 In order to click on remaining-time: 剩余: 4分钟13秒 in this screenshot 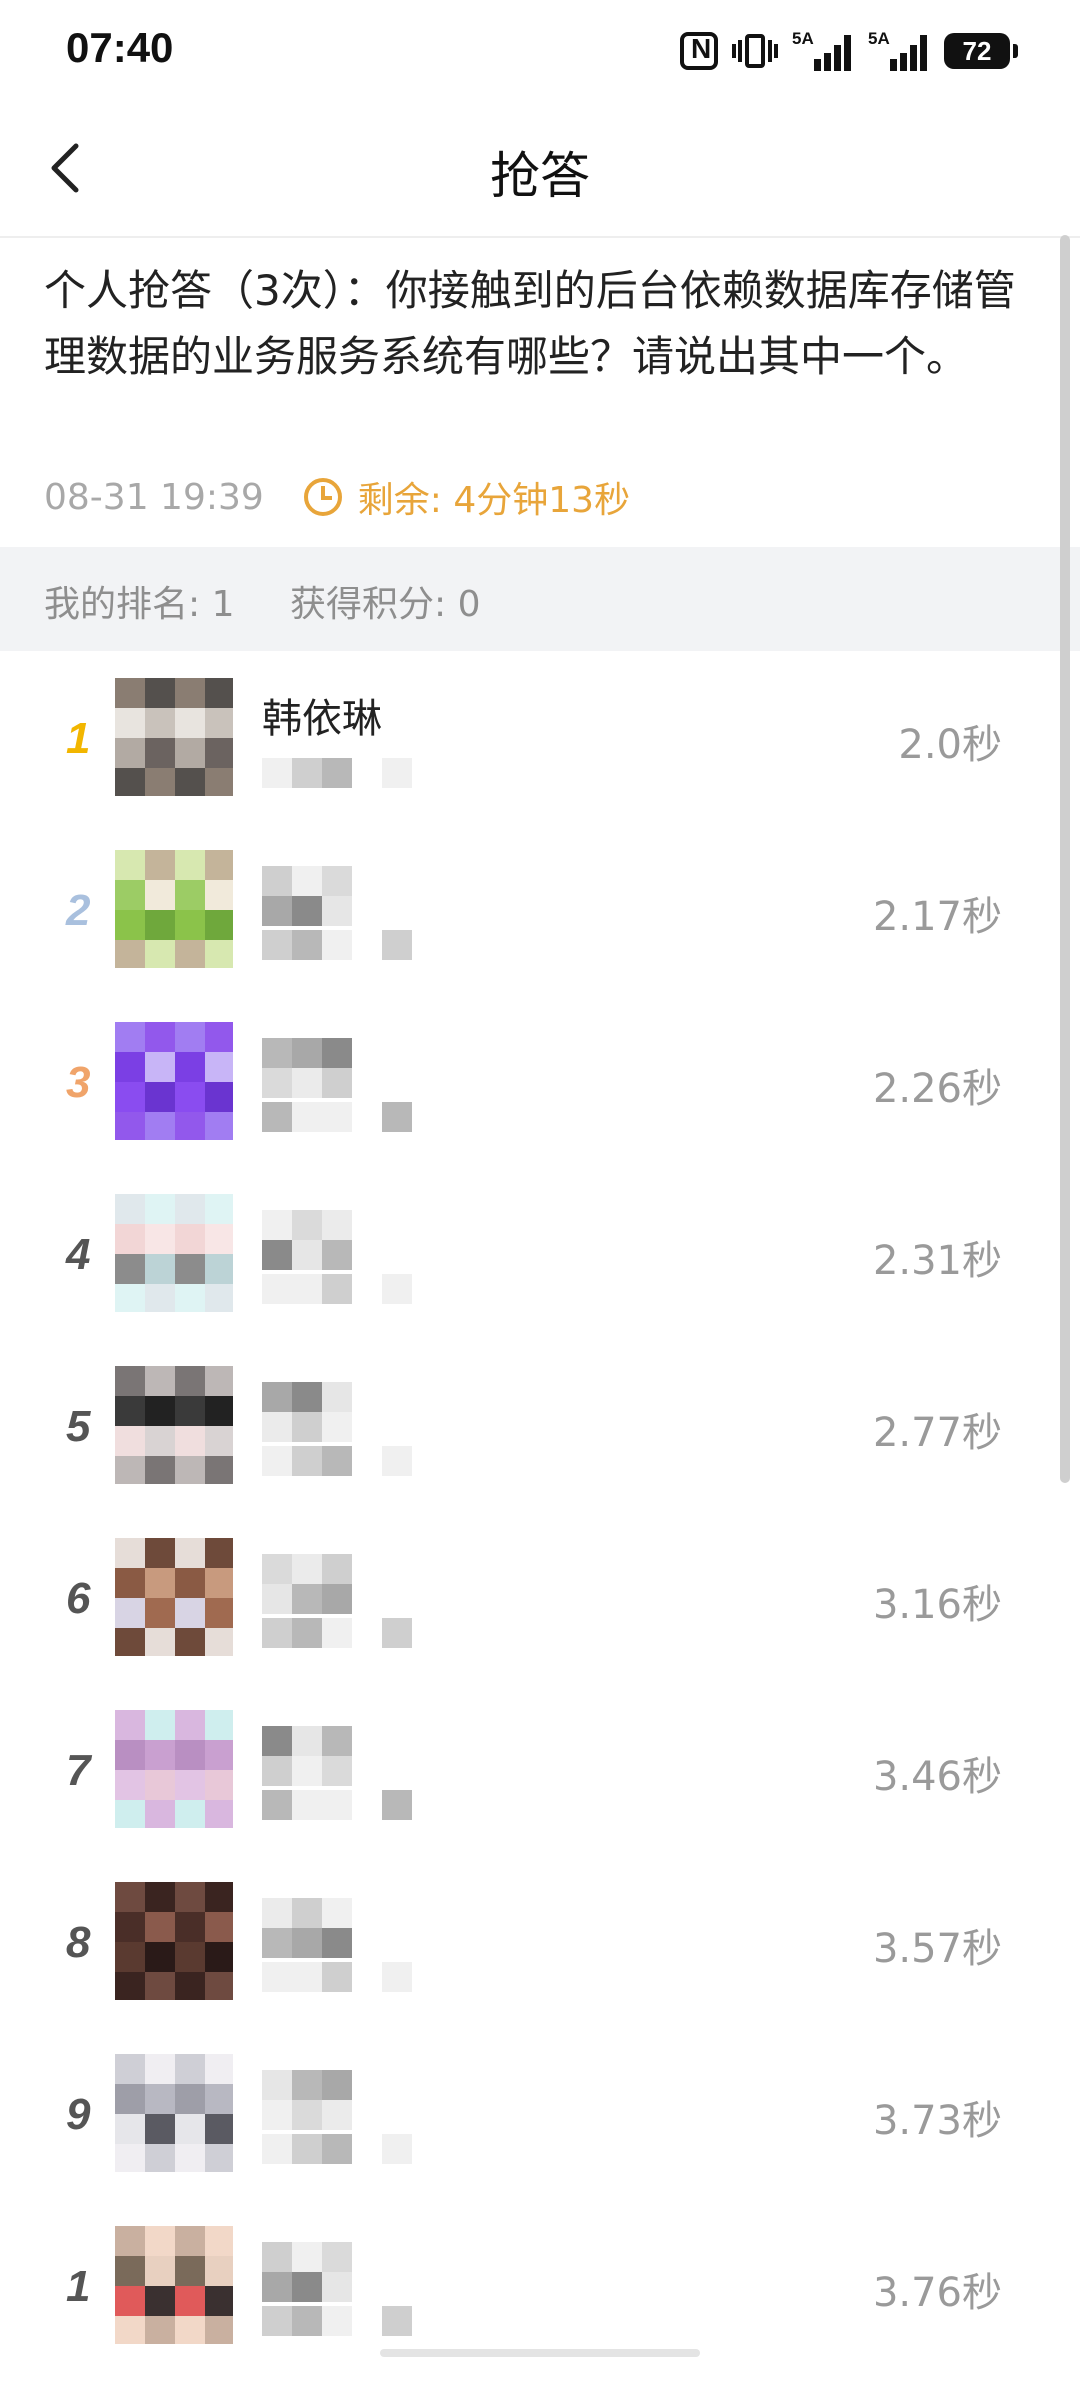, I will do `click(467, 497)`.